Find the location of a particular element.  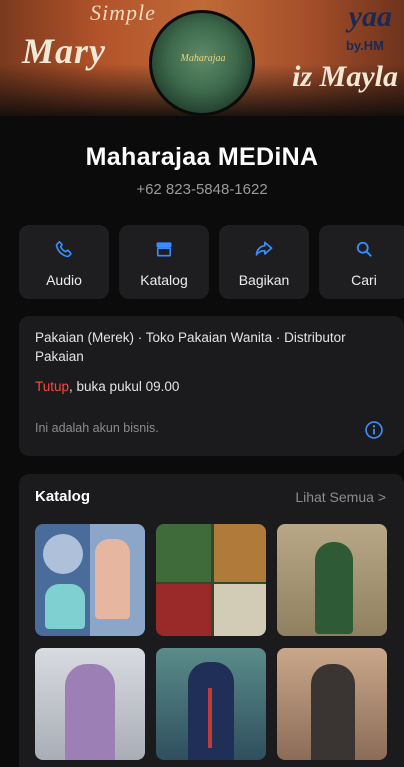

business-hours: Tutup, buka pukul 09.00 is located at coordinates (107, 386).